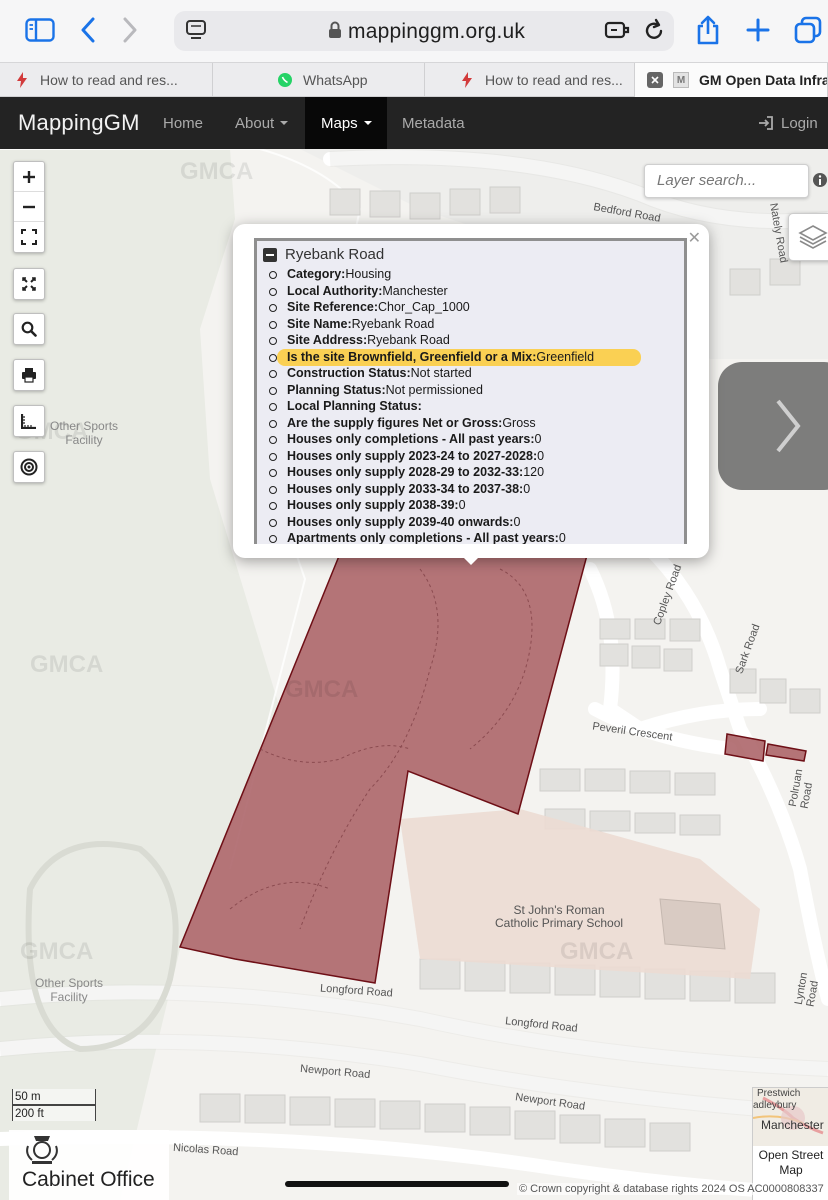 The height and width of the screenshot is (1200, 828). I want to click on layers-button, so click(808, 237).